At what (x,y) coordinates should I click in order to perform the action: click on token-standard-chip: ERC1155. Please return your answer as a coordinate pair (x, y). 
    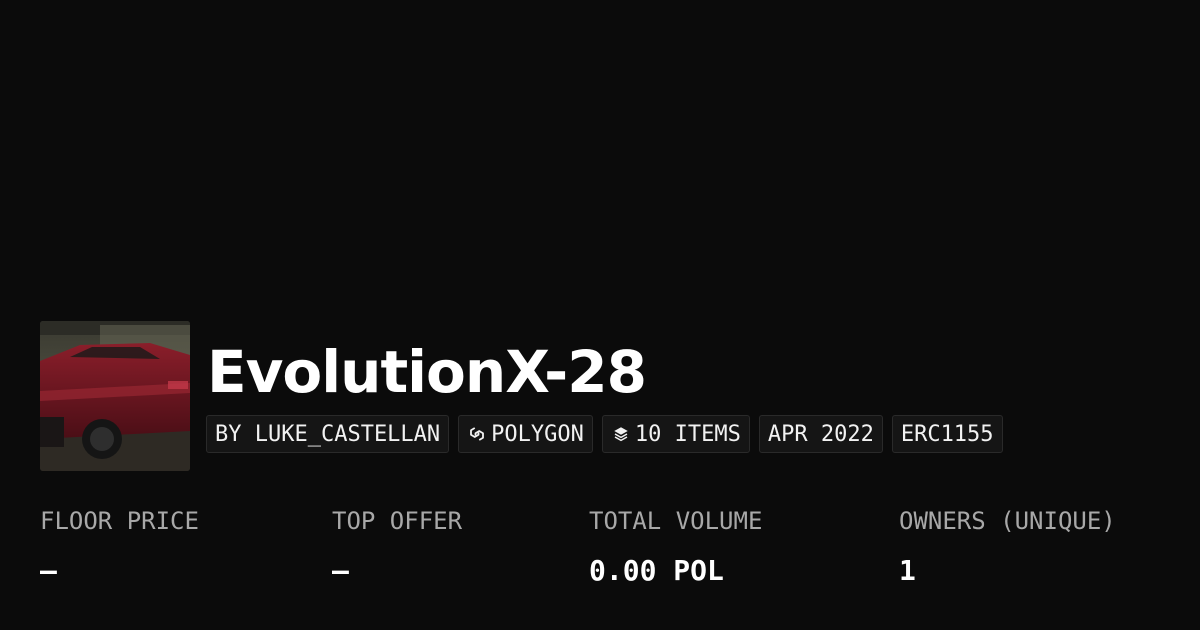
    Looking at the image, I should click on (947, 434).